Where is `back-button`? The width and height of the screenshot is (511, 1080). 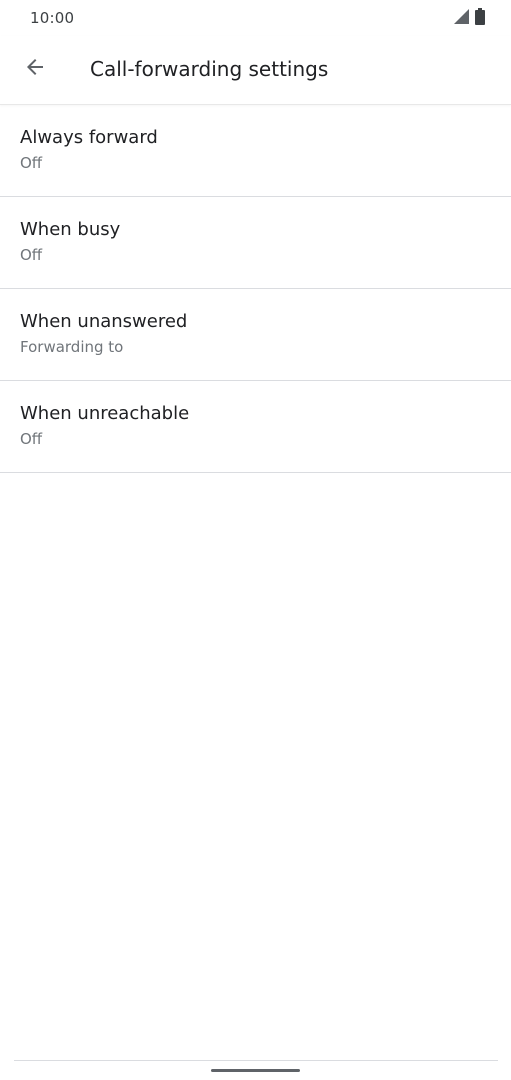
back-button is located at coordinates (35, 69).